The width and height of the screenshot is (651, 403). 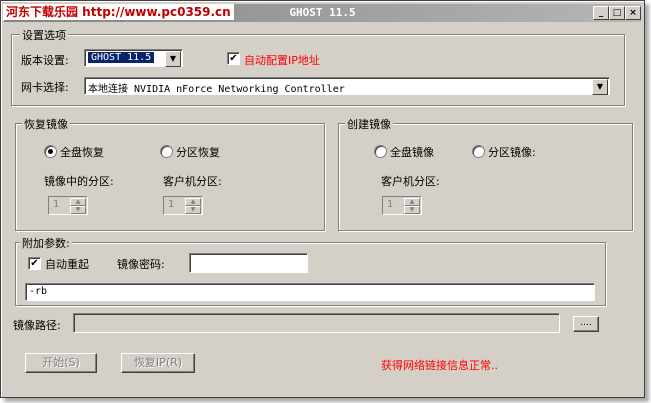 I want to click on create-partition-label: 分区镜像:, so click(x=512, y=152).